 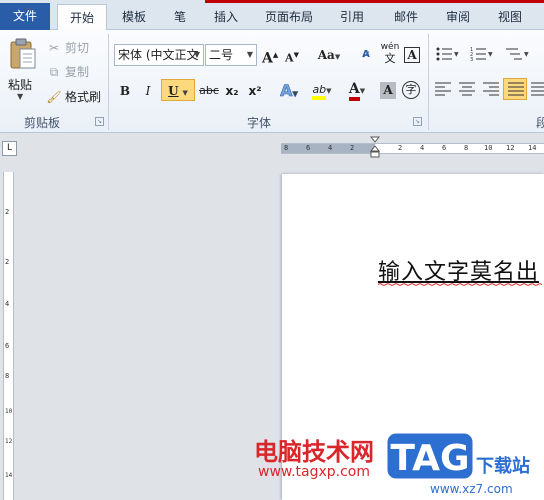 What do you see at coordinates (125, 91) in the screenshot?
I see `bold-button: B` at bounding box center [125, 91].